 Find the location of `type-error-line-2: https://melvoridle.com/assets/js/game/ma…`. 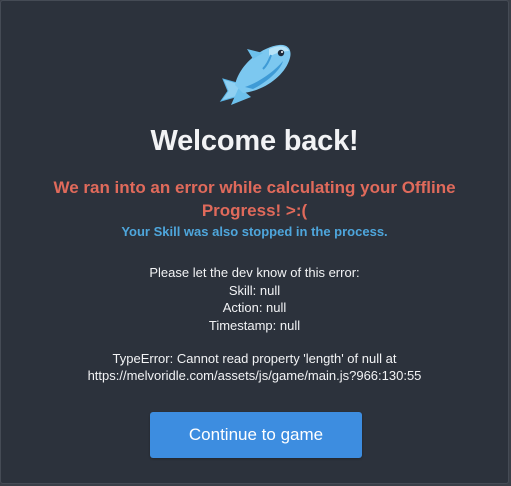

type-error-line-2: https://melvoridle.com/assets/js/game/ma… is located at coordinates (254, 375).